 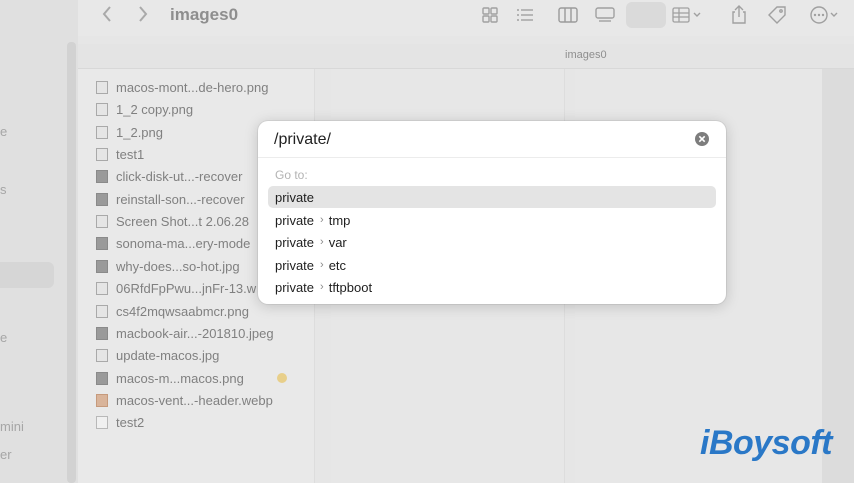 I want to click on column-view-button, so click(x=646, y=15).